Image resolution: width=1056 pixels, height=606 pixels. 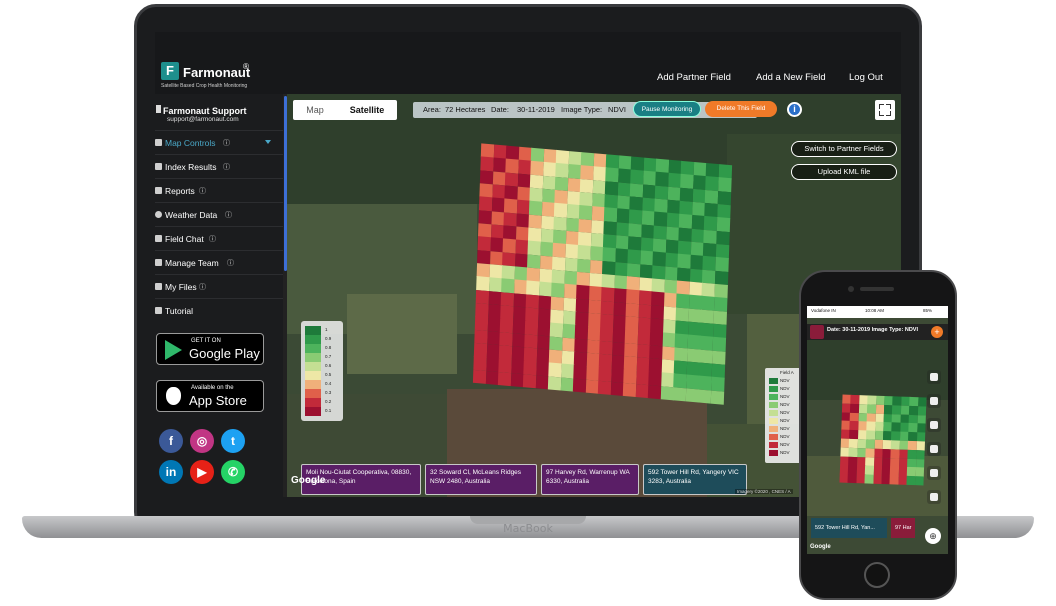 I want to click on linkedin-icon: in, so click(x=171, y=472).